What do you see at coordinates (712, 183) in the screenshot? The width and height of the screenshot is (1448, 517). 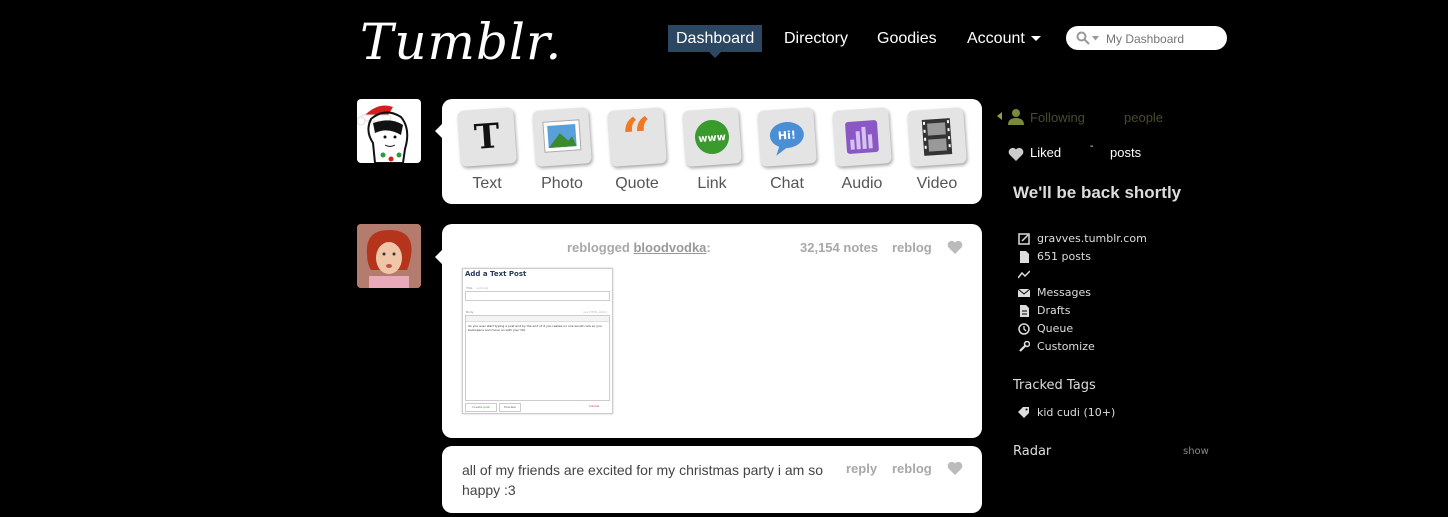 I see `post-type-label: Link` at bounding box center [712, 183].